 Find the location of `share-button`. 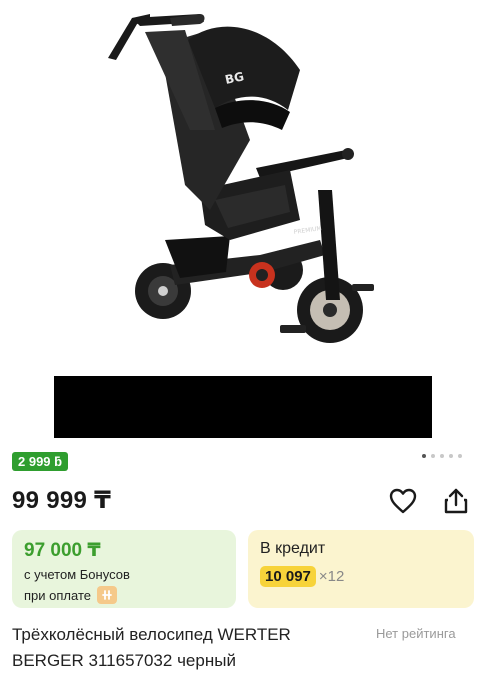

share-button is located at coordinates (456, 501).